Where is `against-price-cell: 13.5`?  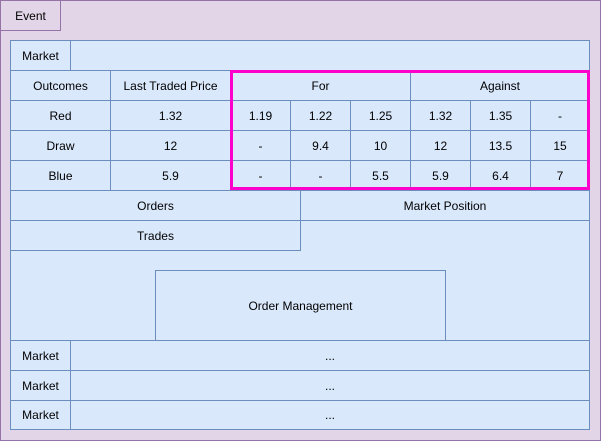
against-price-cell: 13.5 is located at coordinates (500, 145).